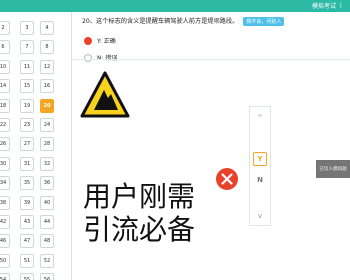 Image resolution: width=350 pixels, height=280 pixels. I want to click on side-tab: 已切入模拟题, so click(333, 169).